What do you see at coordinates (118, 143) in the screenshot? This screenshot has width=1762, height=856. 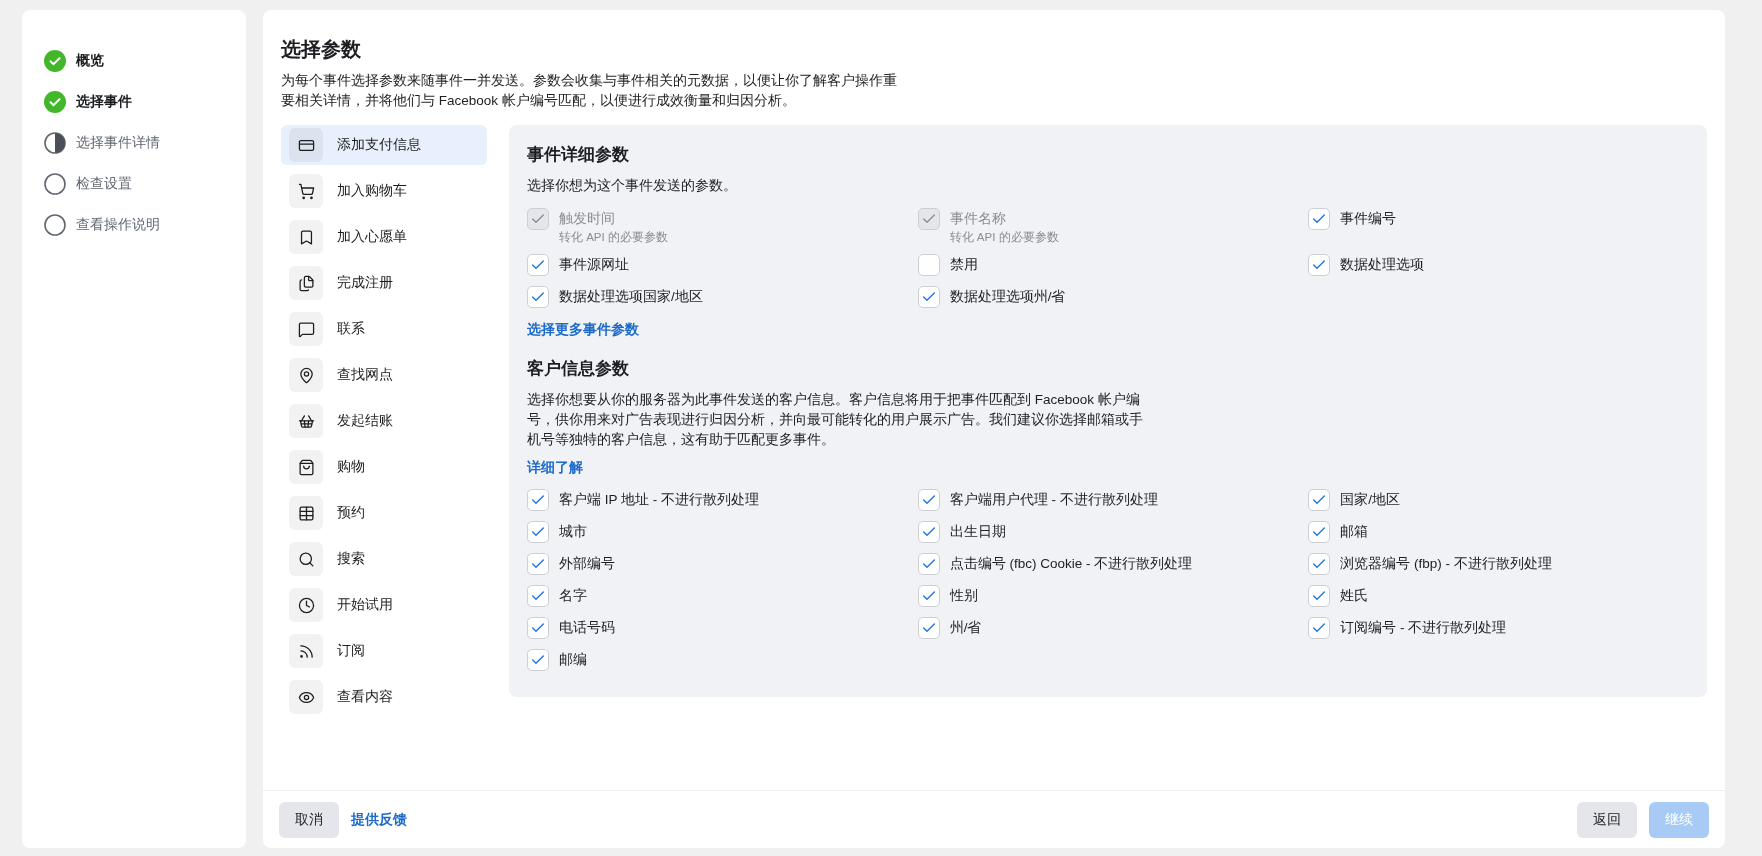 I see `step-label: 选择事件详情` at bounding box center [118, 143].